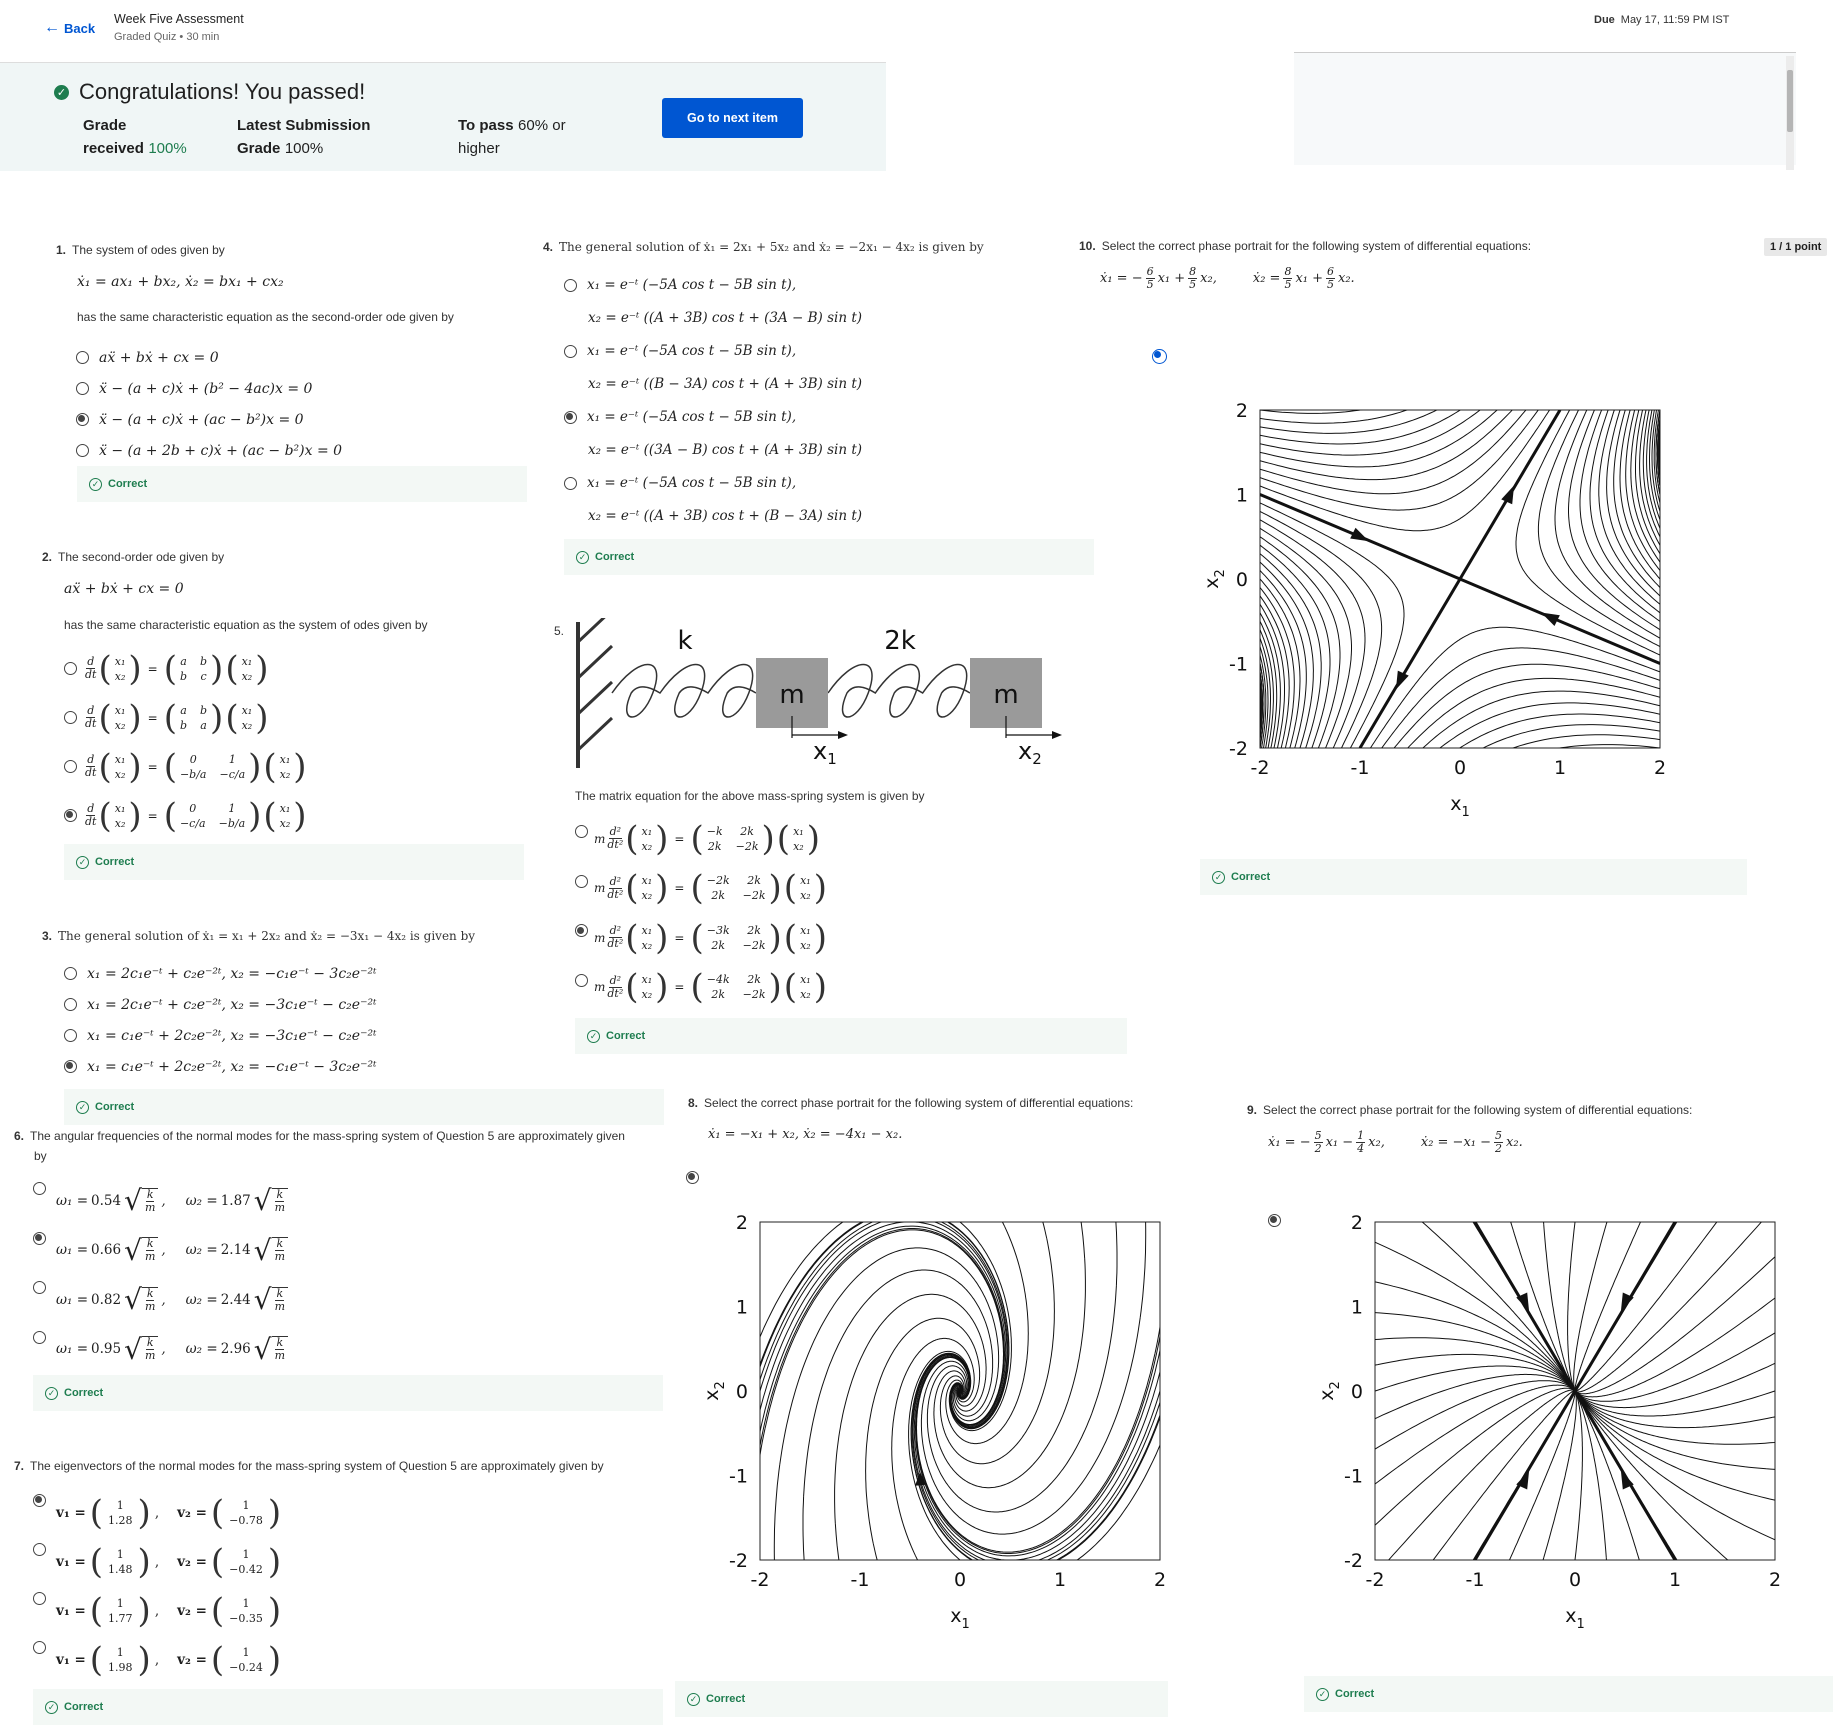 Image resolution: width=1833 pixels, height=1725 pixels. Describe the element at coordinates (113, 148) in the screenshot. I see `grade-label-2: received` at that location.